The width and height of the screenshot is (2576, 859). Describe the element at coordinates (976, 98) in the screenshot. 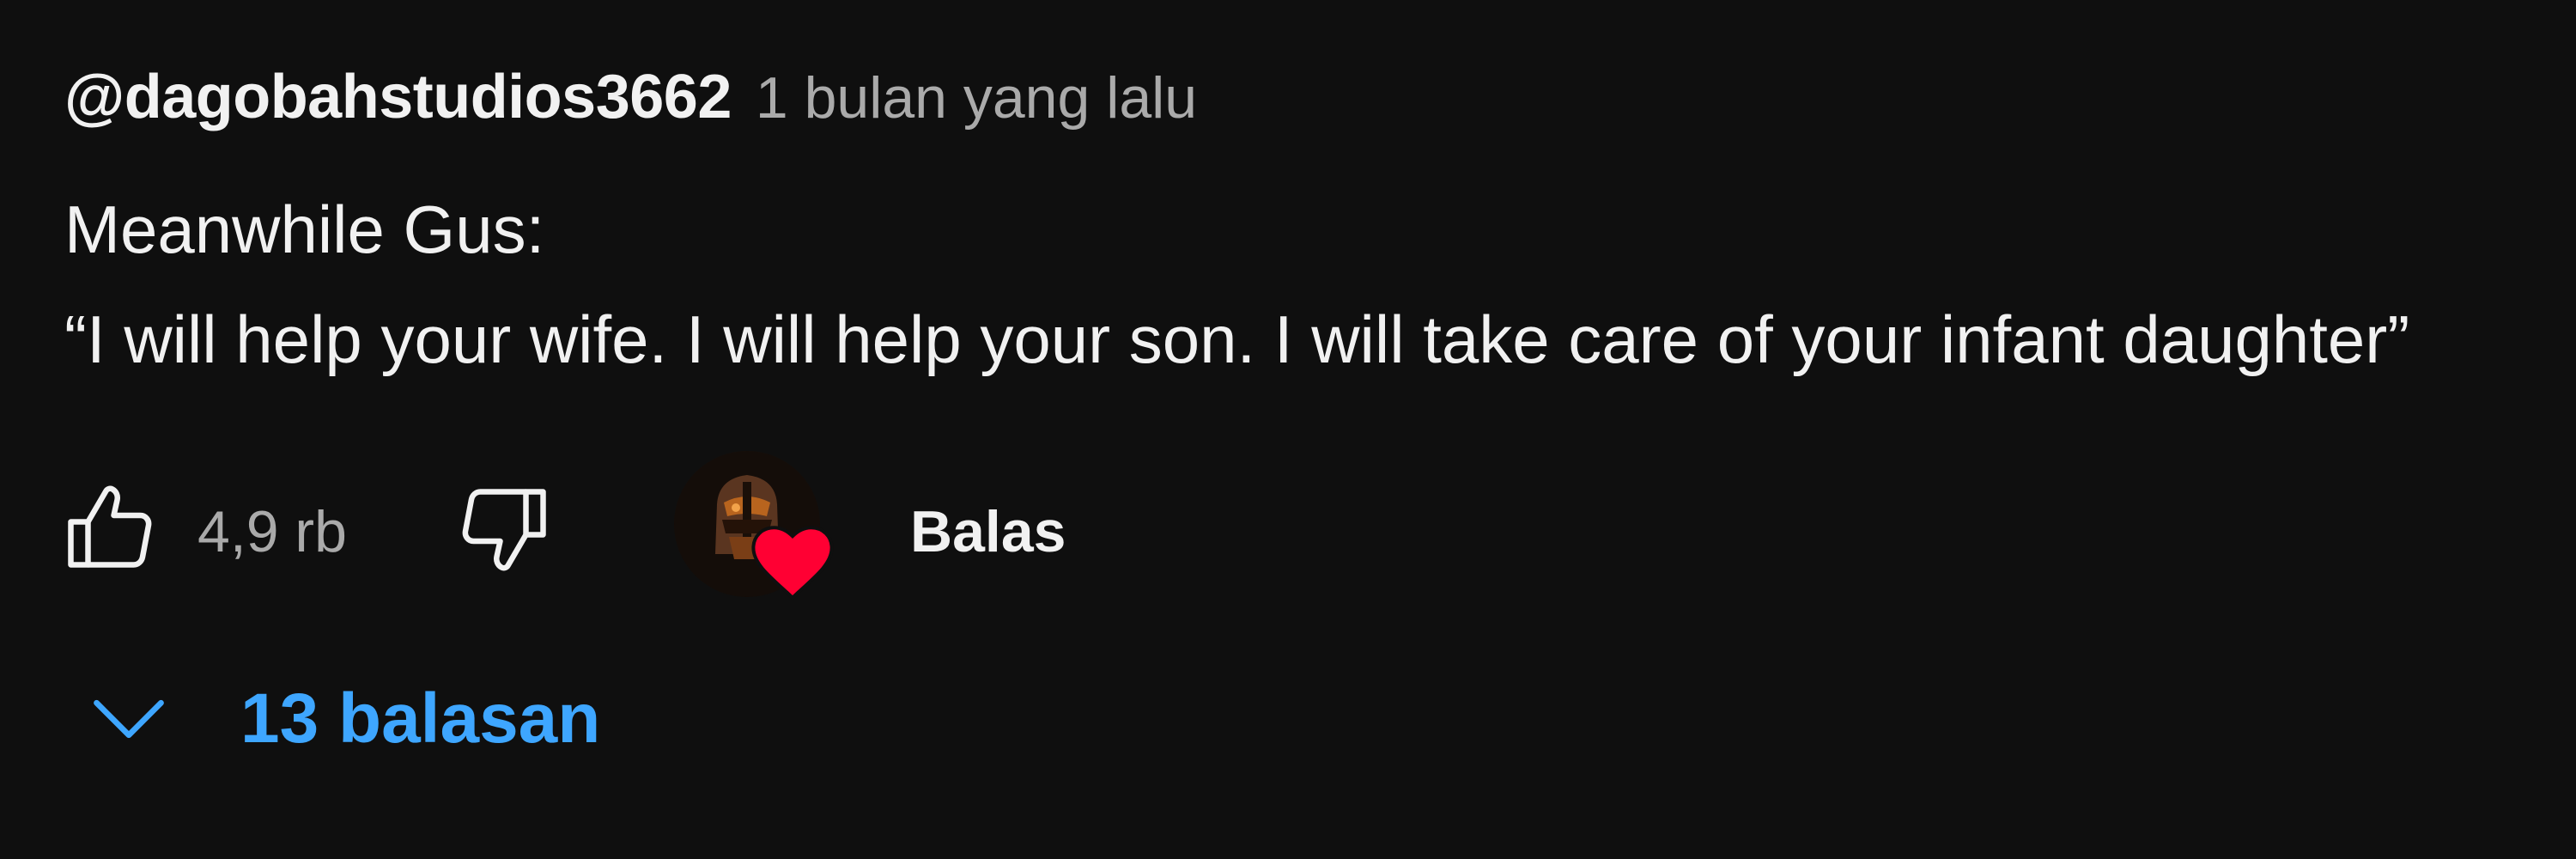

I see `comment-timestamp: 1 bulan yang lalu` at that location.